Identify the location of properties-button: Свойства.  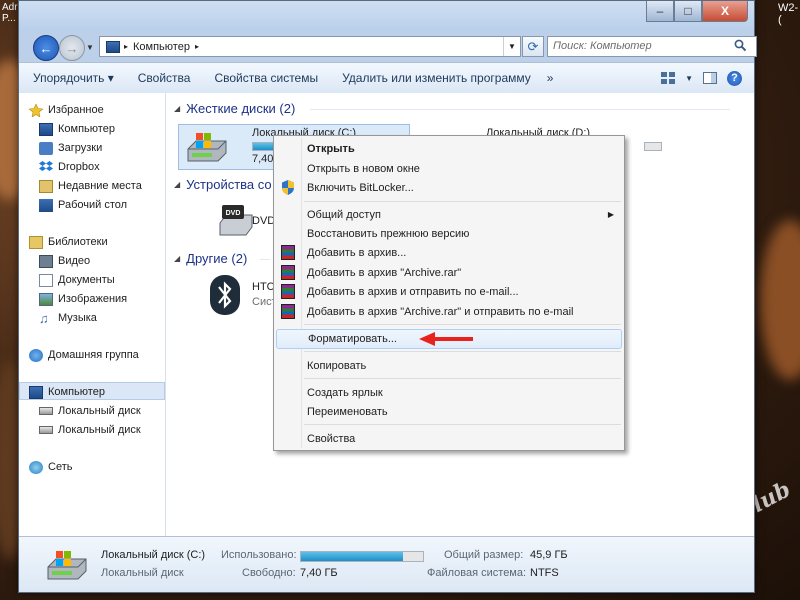
(164, 78).